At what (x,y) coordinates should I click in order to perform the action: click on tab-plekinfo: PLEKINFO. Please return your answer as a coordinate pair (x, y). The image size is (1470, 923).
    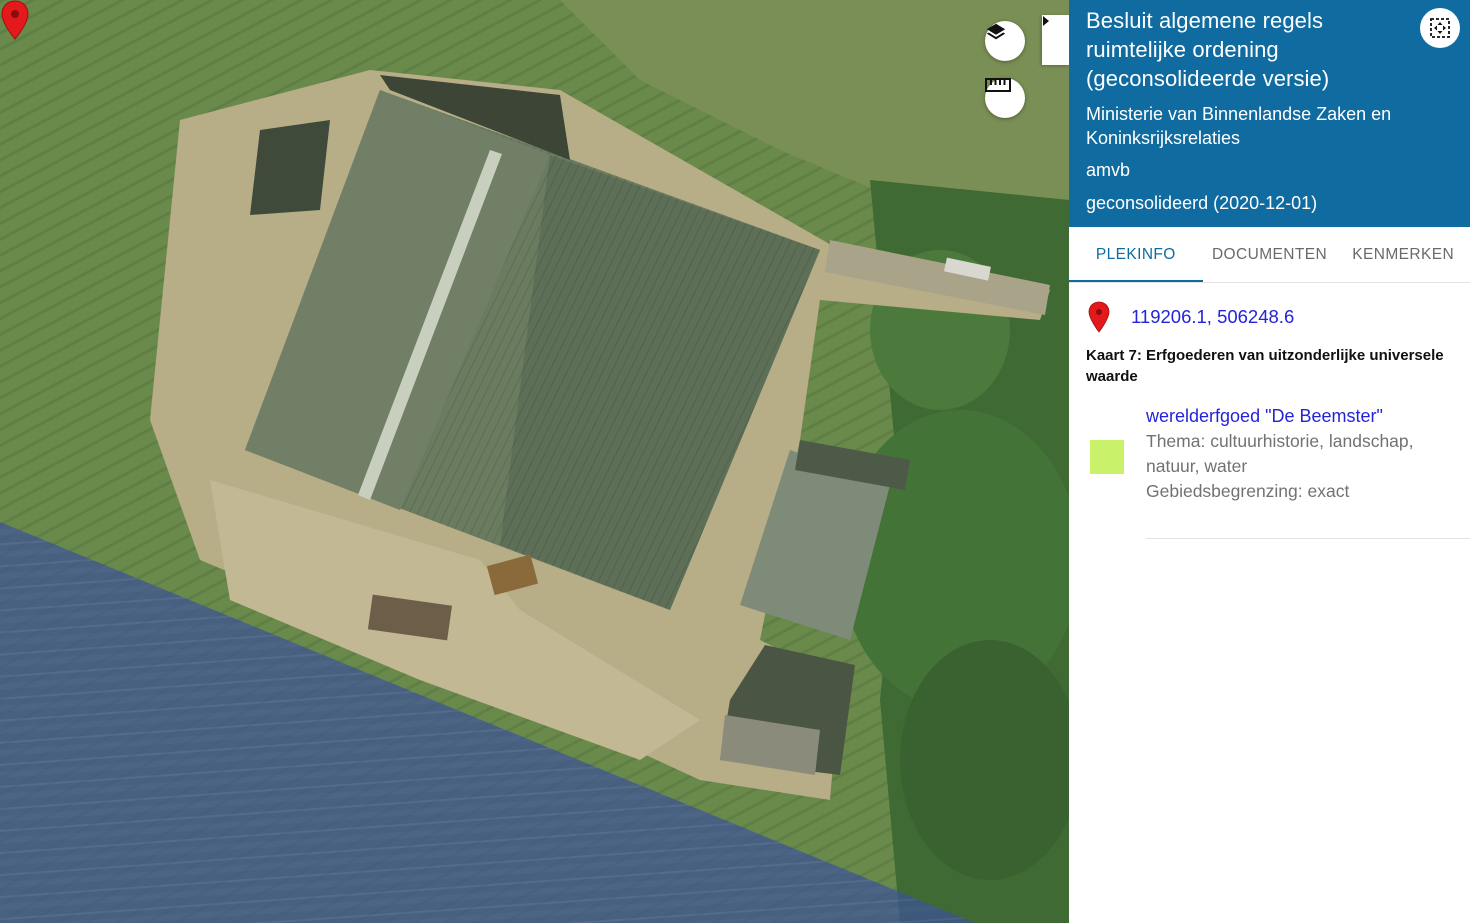
    Looking at the image, I should click on (1136, 254).